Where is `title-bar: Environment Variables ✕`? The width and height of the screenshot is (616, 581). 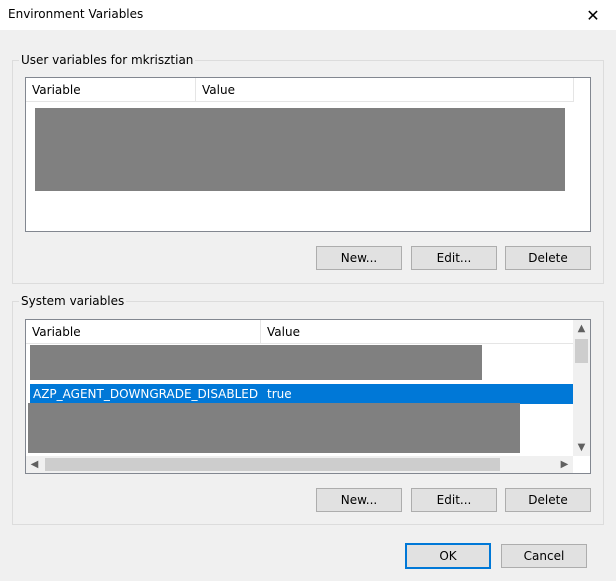
title-bar: Environment Variables ✕ is located at coordinates (308, 15).